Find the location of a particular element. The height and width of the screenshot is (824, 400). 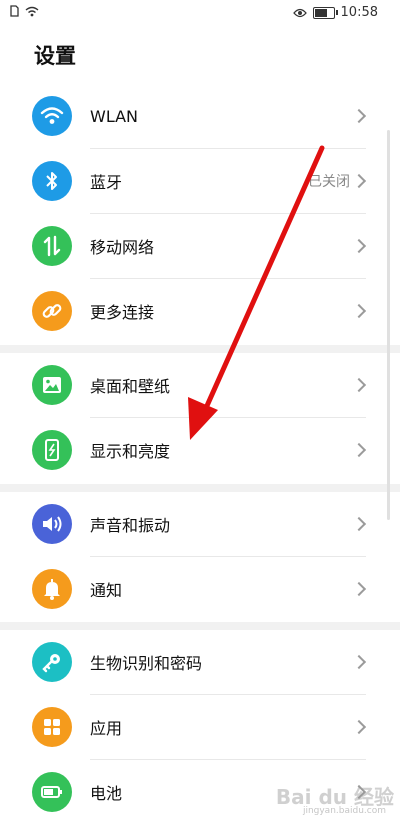

link-icon is located at coordinates (52, 311).